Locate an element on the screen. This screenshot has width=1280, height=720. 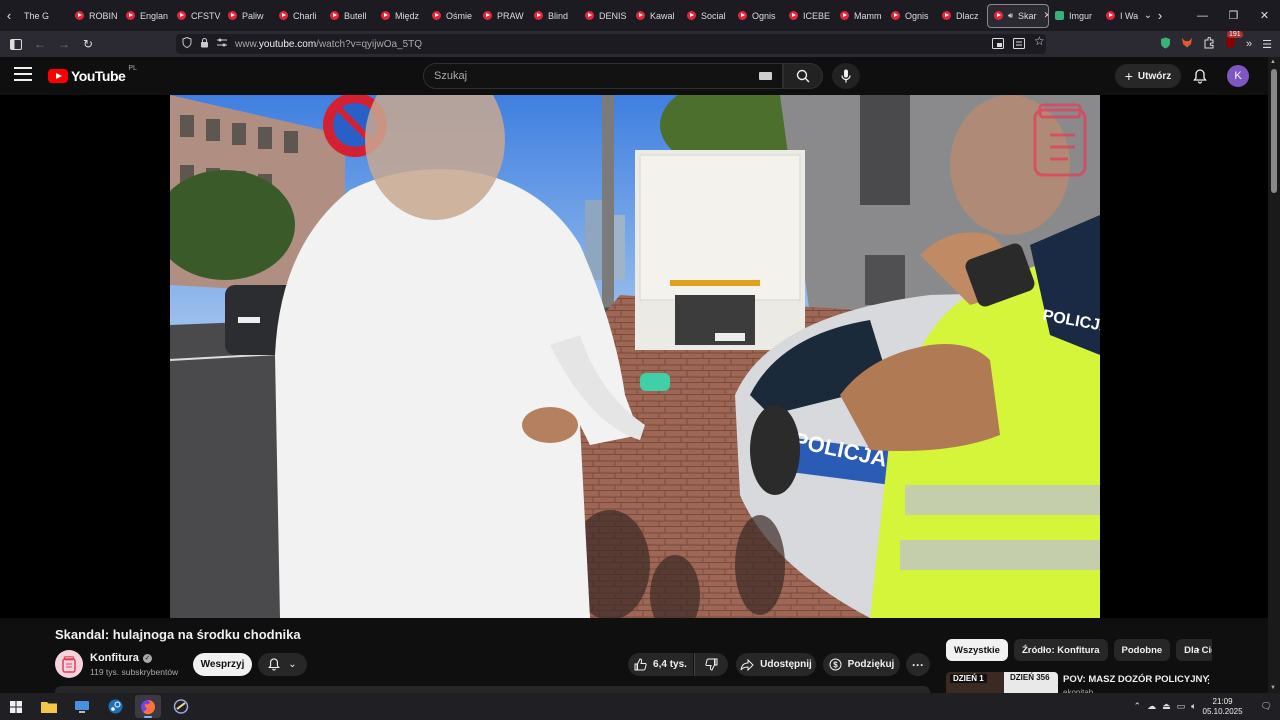
filter-chip: Źródło: Konfitura is located at coordinates (1060, 650).